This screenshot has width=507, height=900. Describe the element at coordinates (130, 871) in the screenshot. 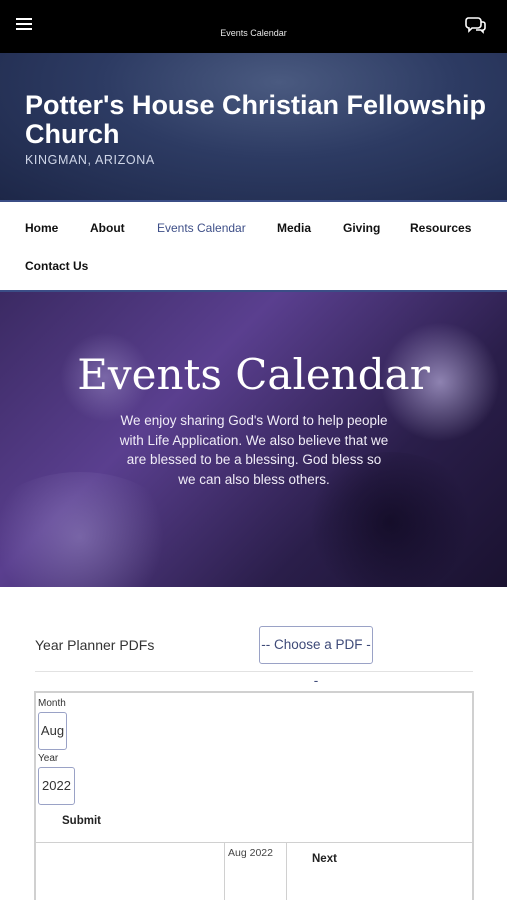

I see `calendar-prev-cell` at that location.